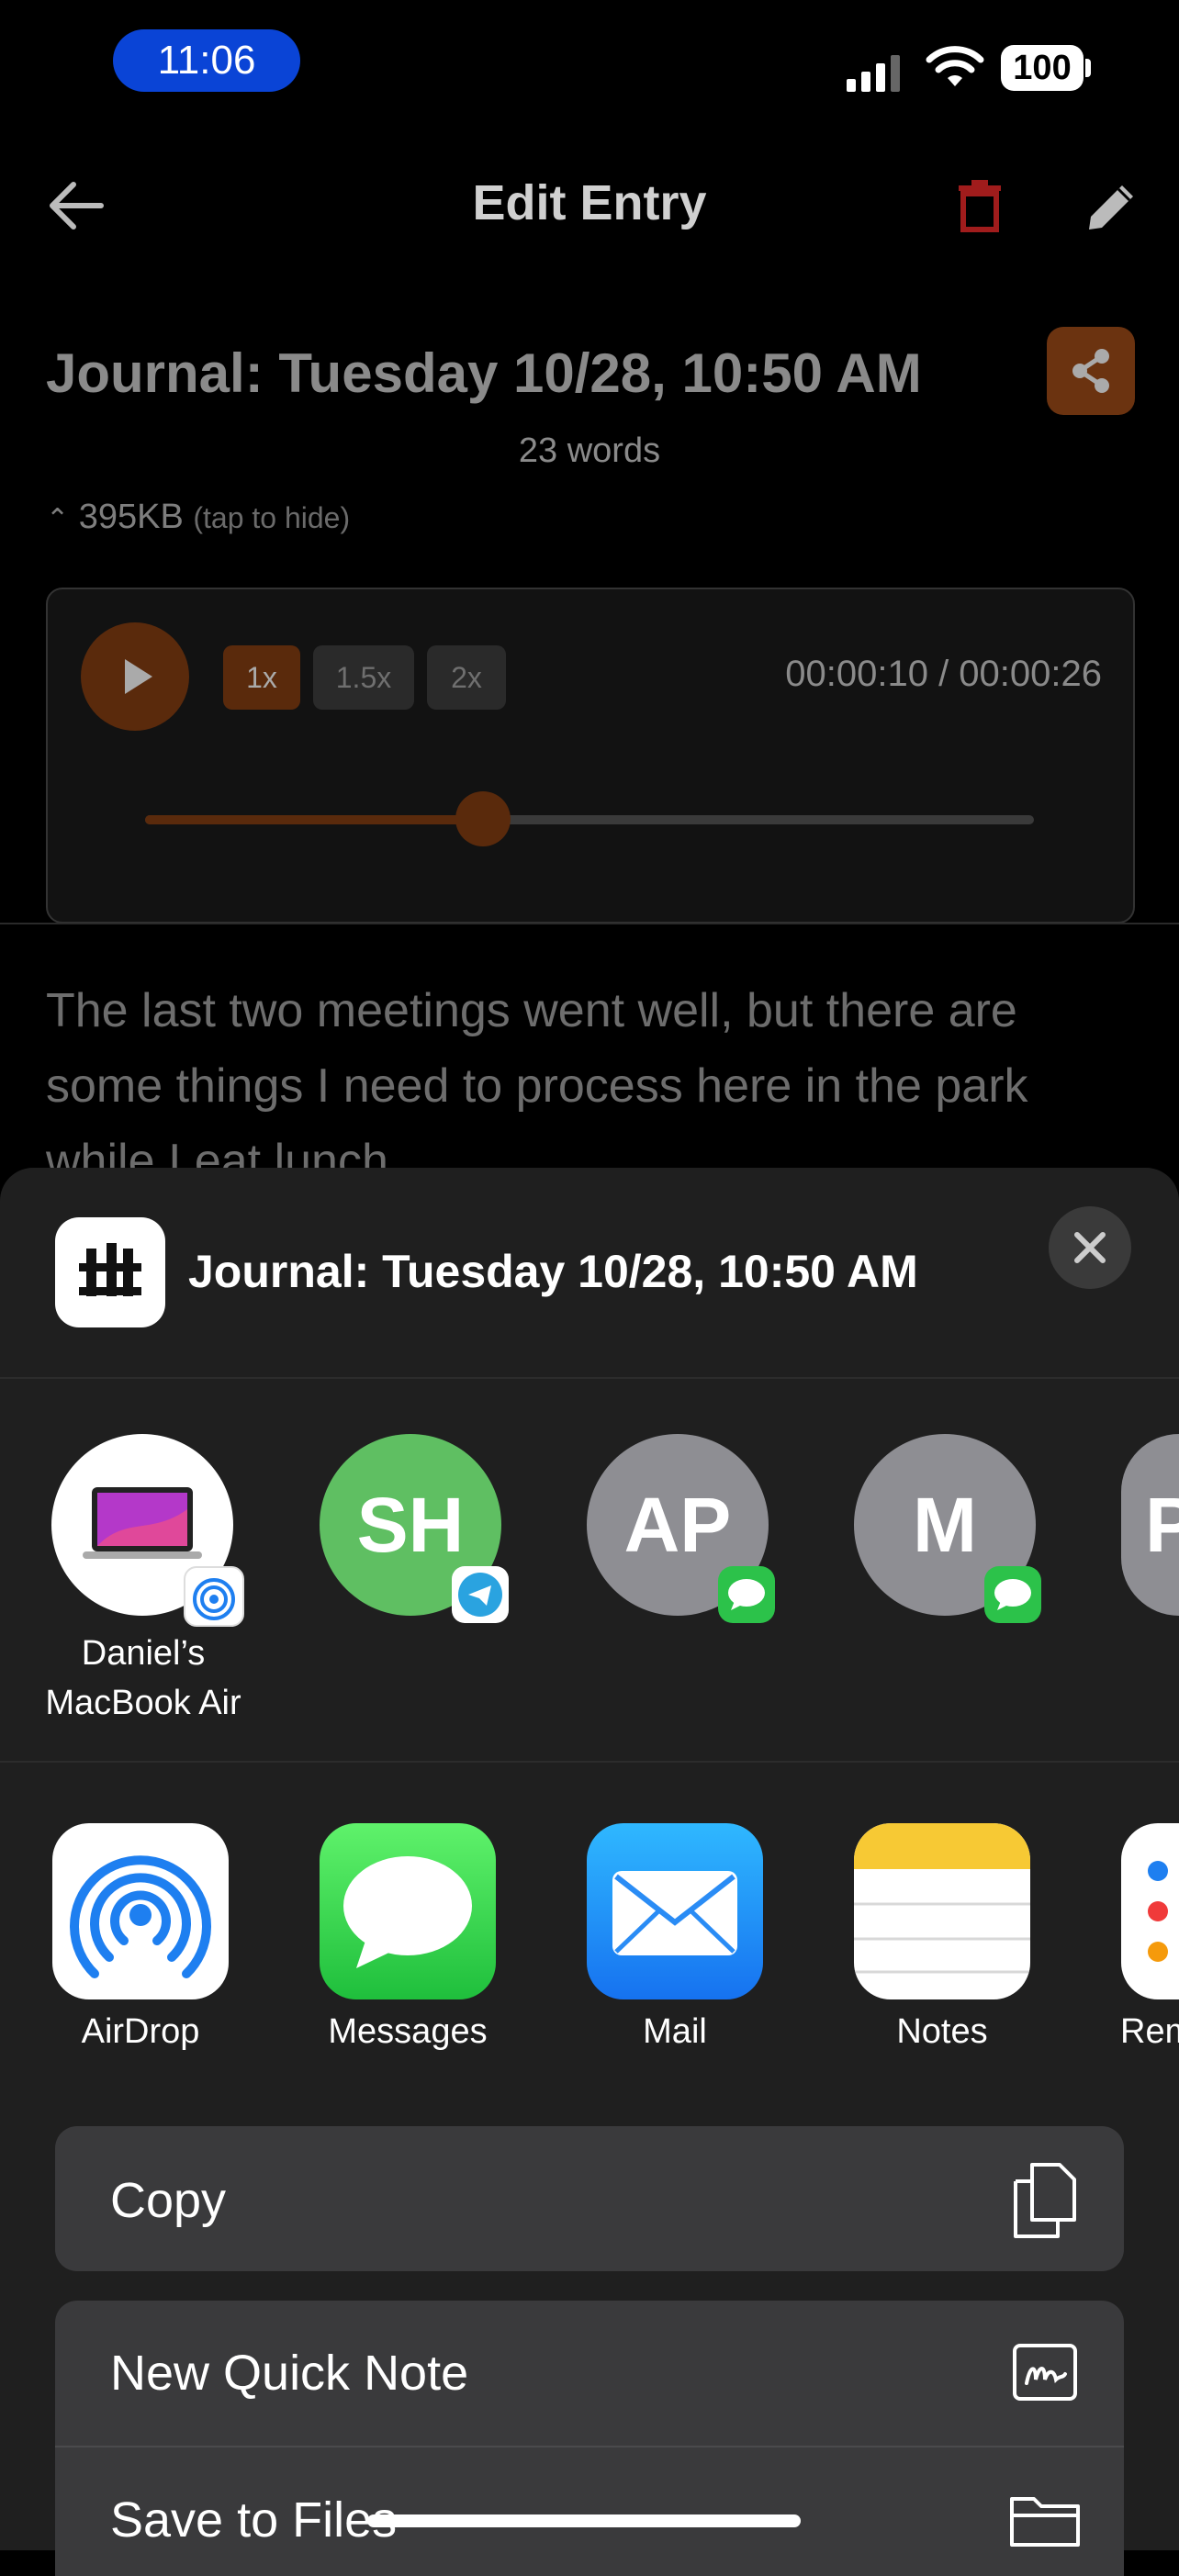 This screenshot has height=2576, width=1179. I want to click on speed-2x-button: 2x, so click(466, 677).